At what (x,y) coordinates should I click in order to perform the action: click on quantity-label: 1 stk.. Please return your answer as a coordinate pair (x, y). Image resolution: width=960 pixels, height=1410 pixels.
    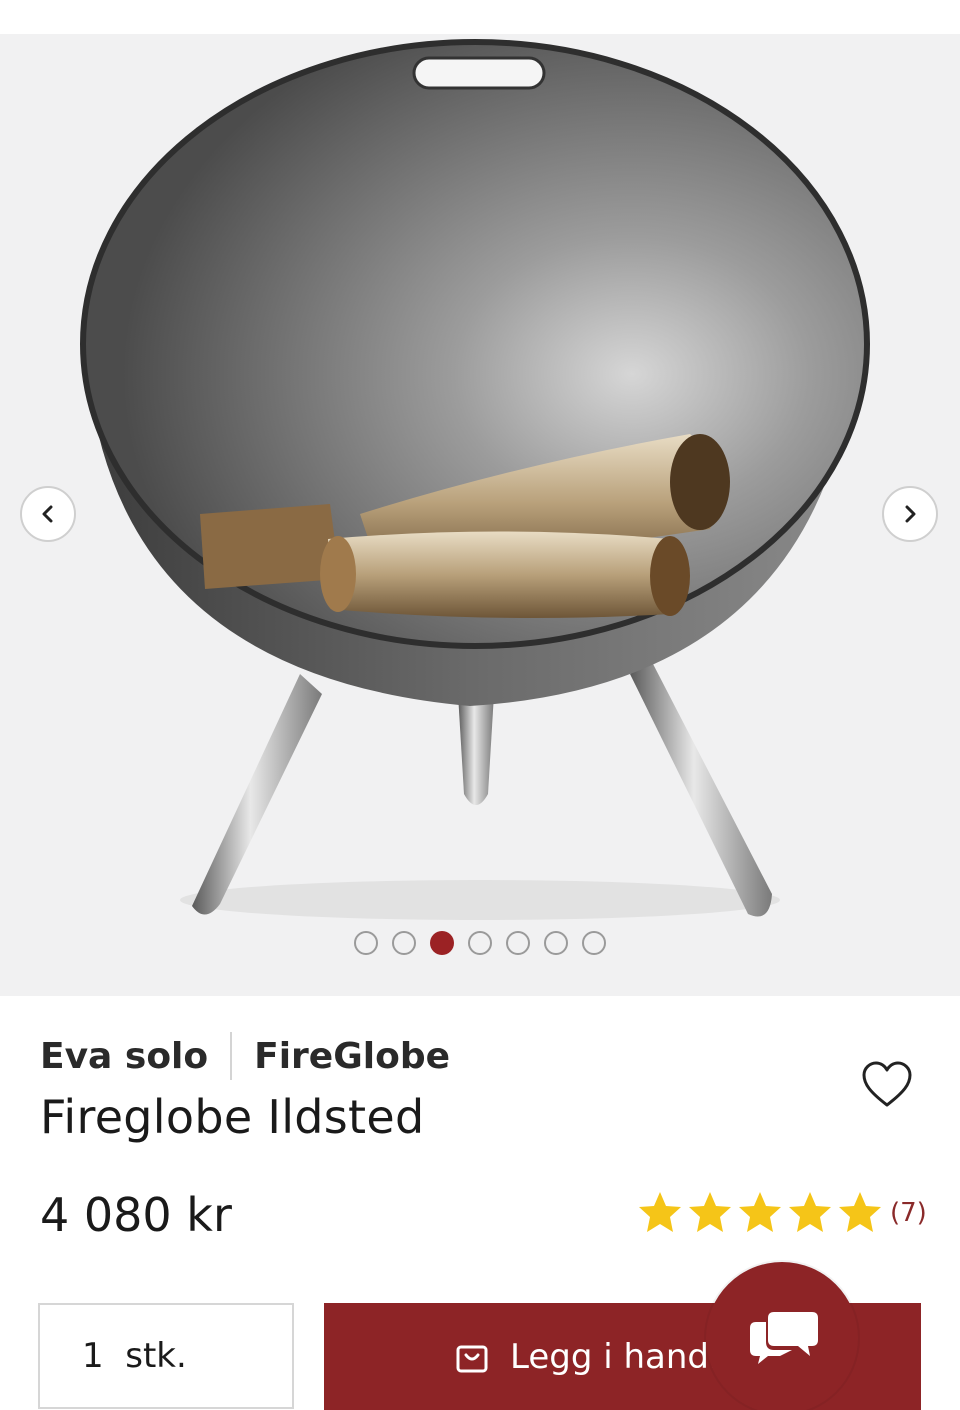
    Looking at the image, I should click on (134, 1356).